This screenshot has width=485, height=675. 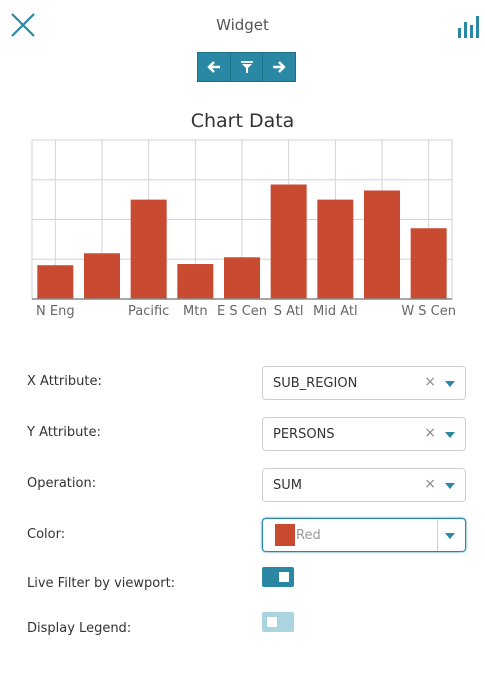 I want to click on filter-icon, so click(x=246, y=67).